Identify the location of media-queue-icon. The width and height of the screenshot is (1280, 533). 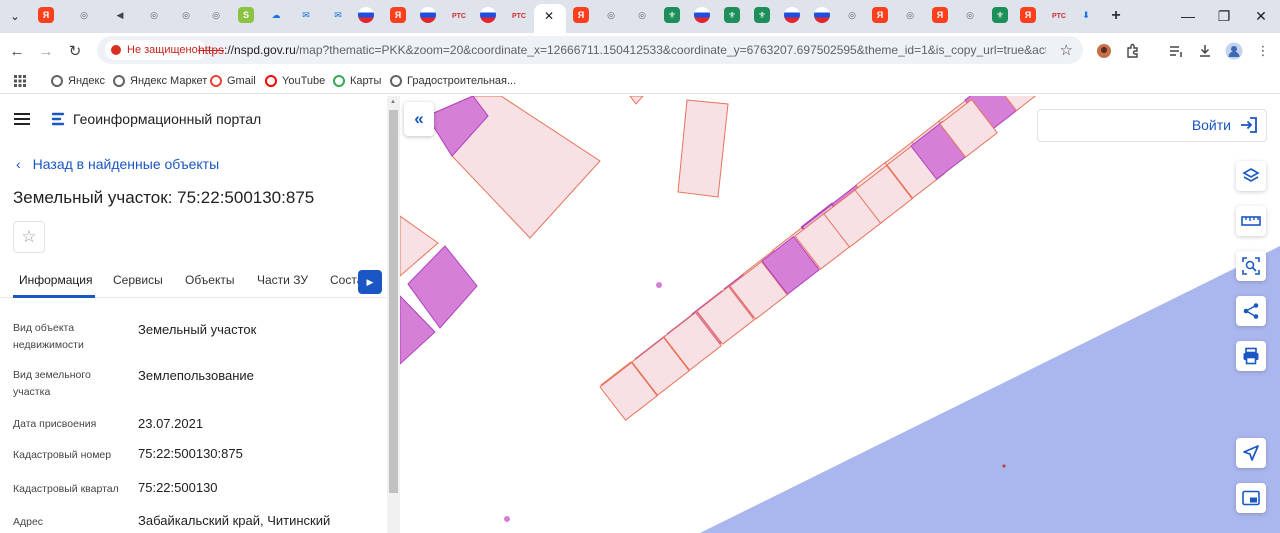
(1176, 51).